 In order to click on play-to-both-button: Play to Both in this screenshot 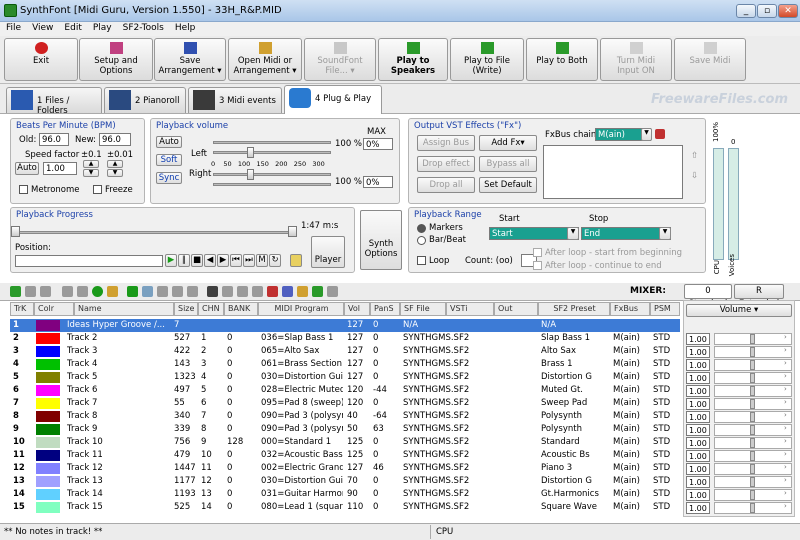, I will do `click(562, 59)`.